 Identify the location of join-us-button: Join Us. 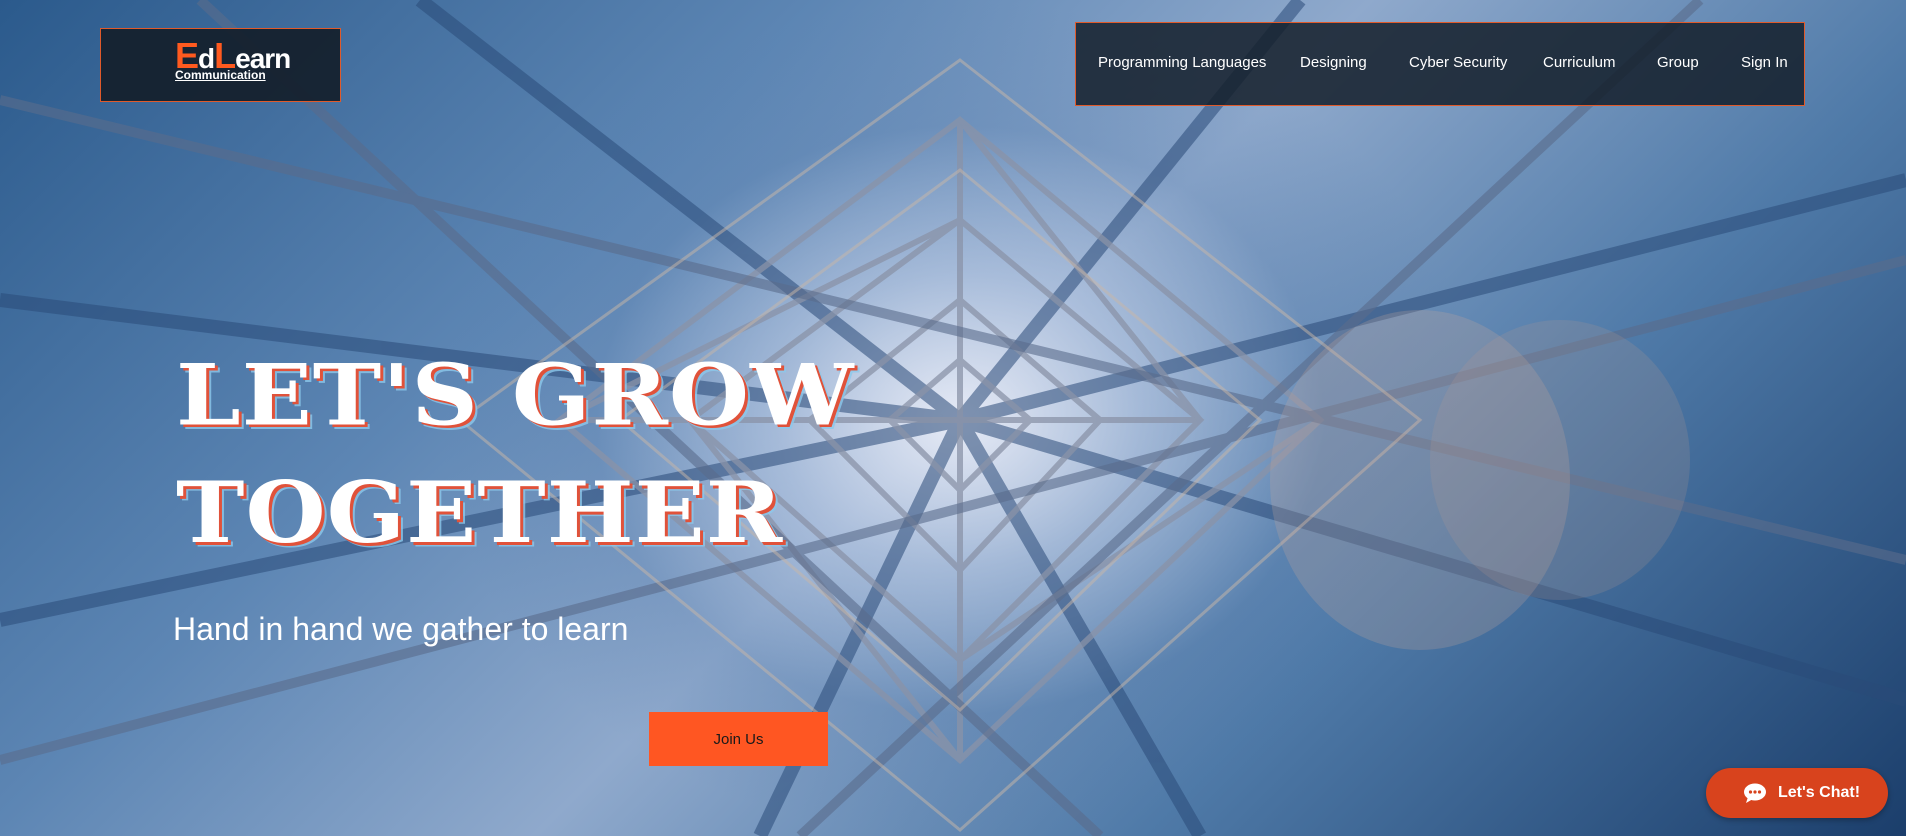
(738, 739).